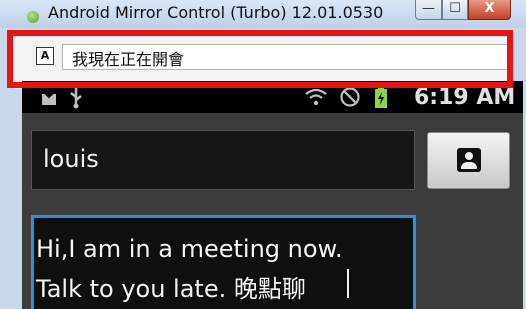 The height and width of the screenshot is (309, 526). Describe the element at coordinates (71, 159) in the screenshot. I see `recipient-value: louis` at that location.